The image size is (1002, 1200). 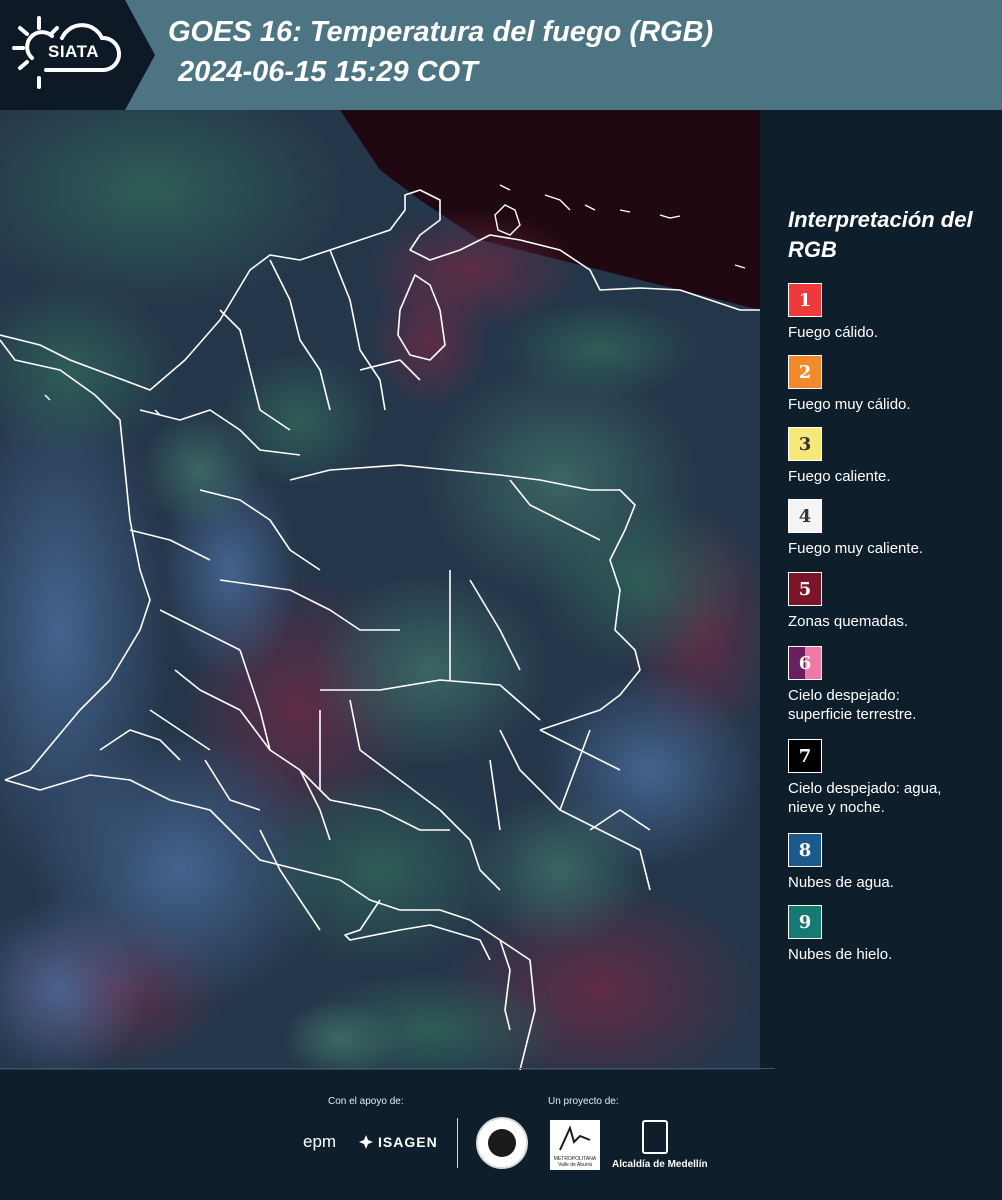 I want to click on medellin-shield-icon, so click(x=655, y=1137).